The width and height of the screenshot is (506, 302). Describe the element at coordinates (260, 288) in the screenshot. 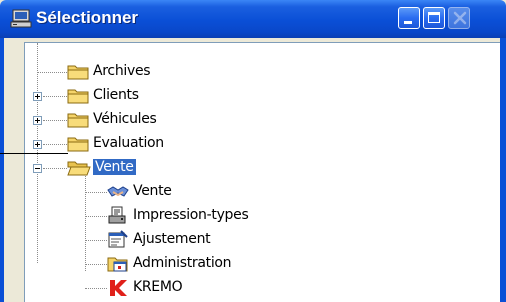

I see `tree-item-kremo: KREMO` at that location.